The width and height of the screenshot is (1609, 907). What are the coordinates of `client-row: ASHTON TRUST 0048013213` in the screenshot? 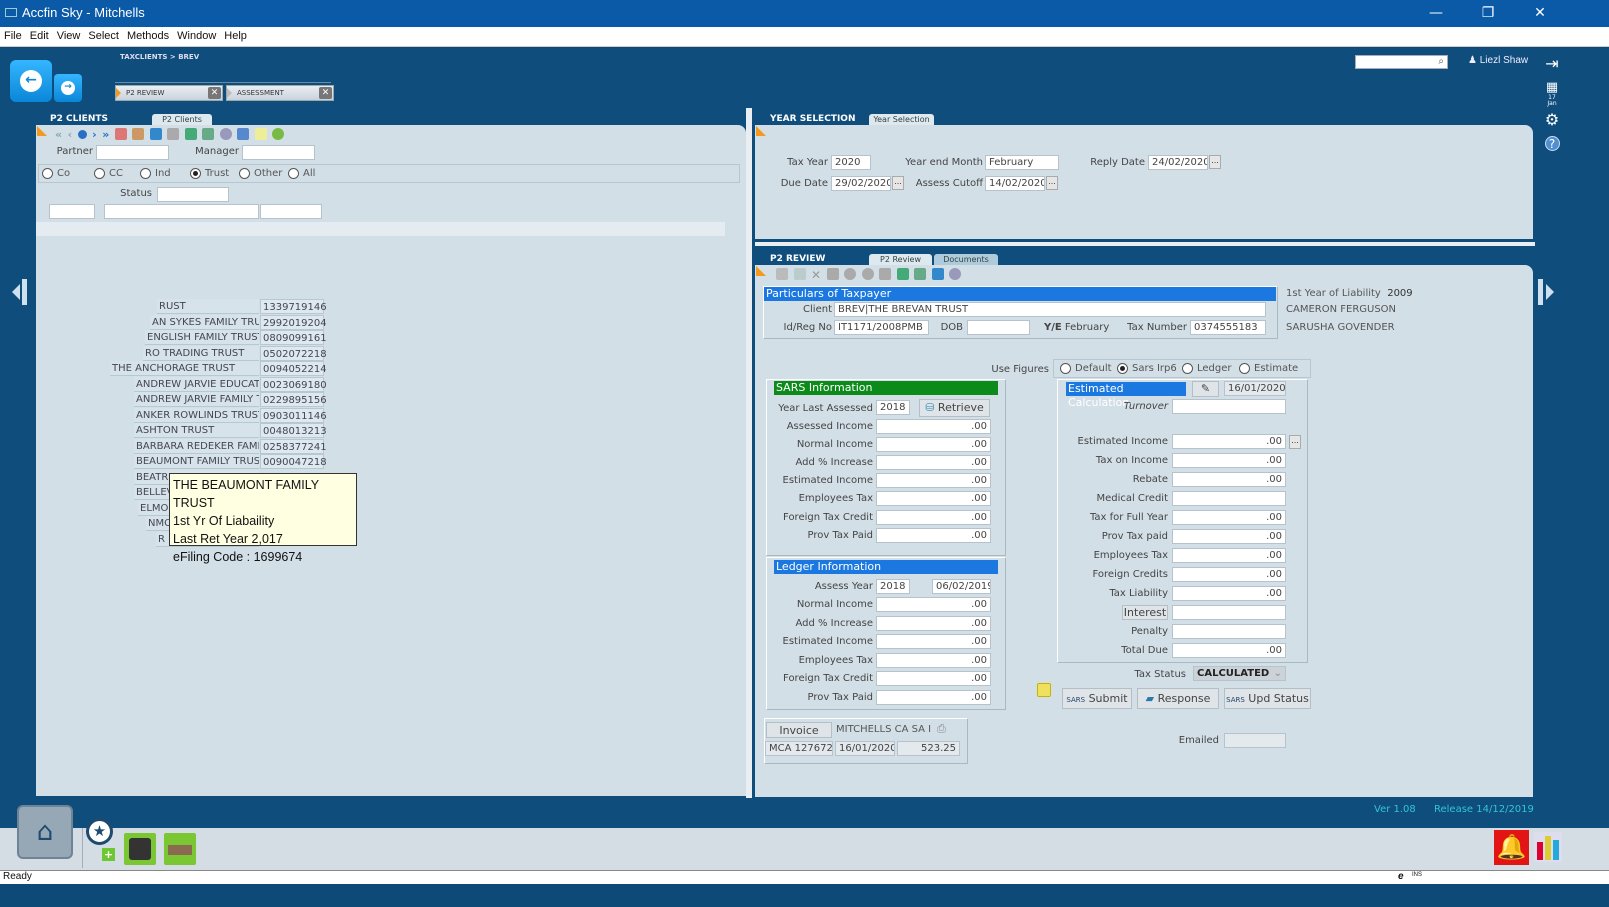 It's located at (165, 431).